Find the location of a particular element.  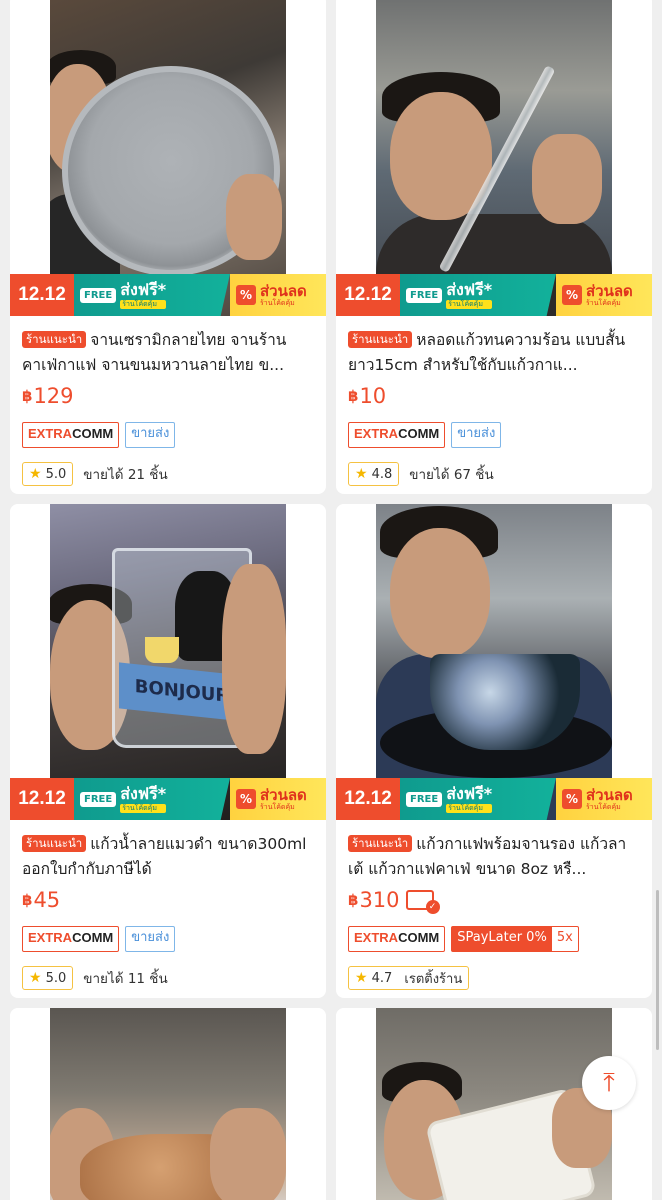

rating-row: ★ 5.0 ขายได้ 21 ชิ้น is located at coordinates (168, 474).